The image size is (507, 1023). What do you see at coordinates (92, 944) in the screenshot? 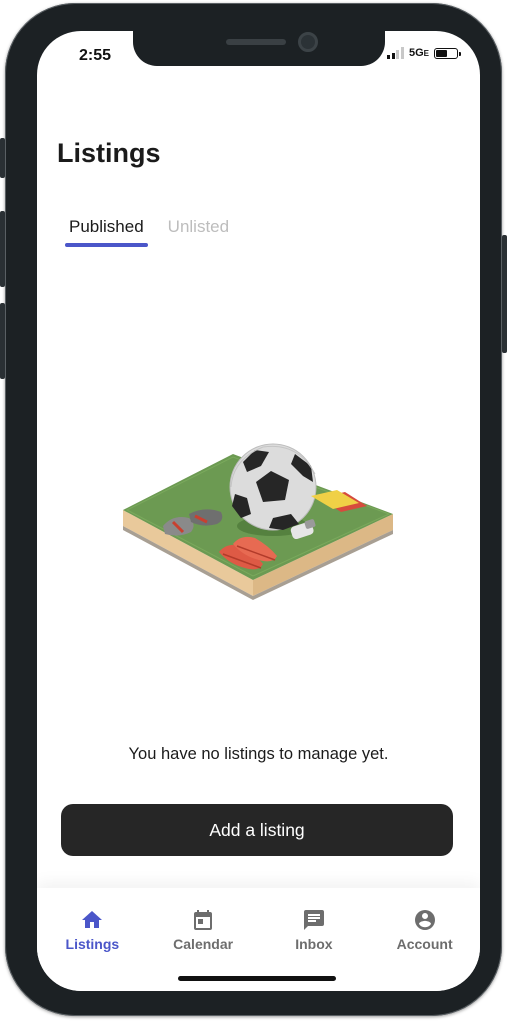
I see `nav-label-listings: Listings` at bounding box center [92, 944].